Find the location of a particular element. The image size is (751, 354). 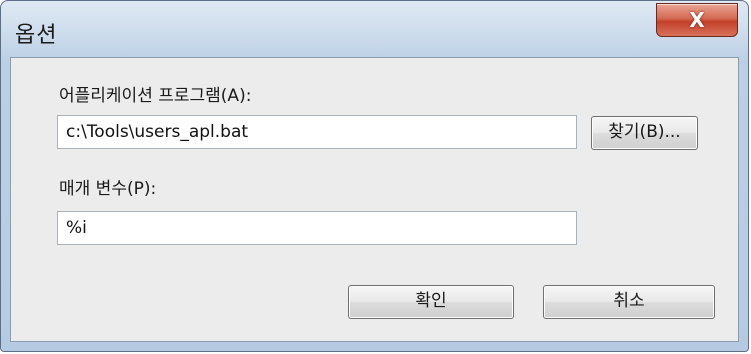

cancel-button: 취소 is located at coordinates (629, 302).